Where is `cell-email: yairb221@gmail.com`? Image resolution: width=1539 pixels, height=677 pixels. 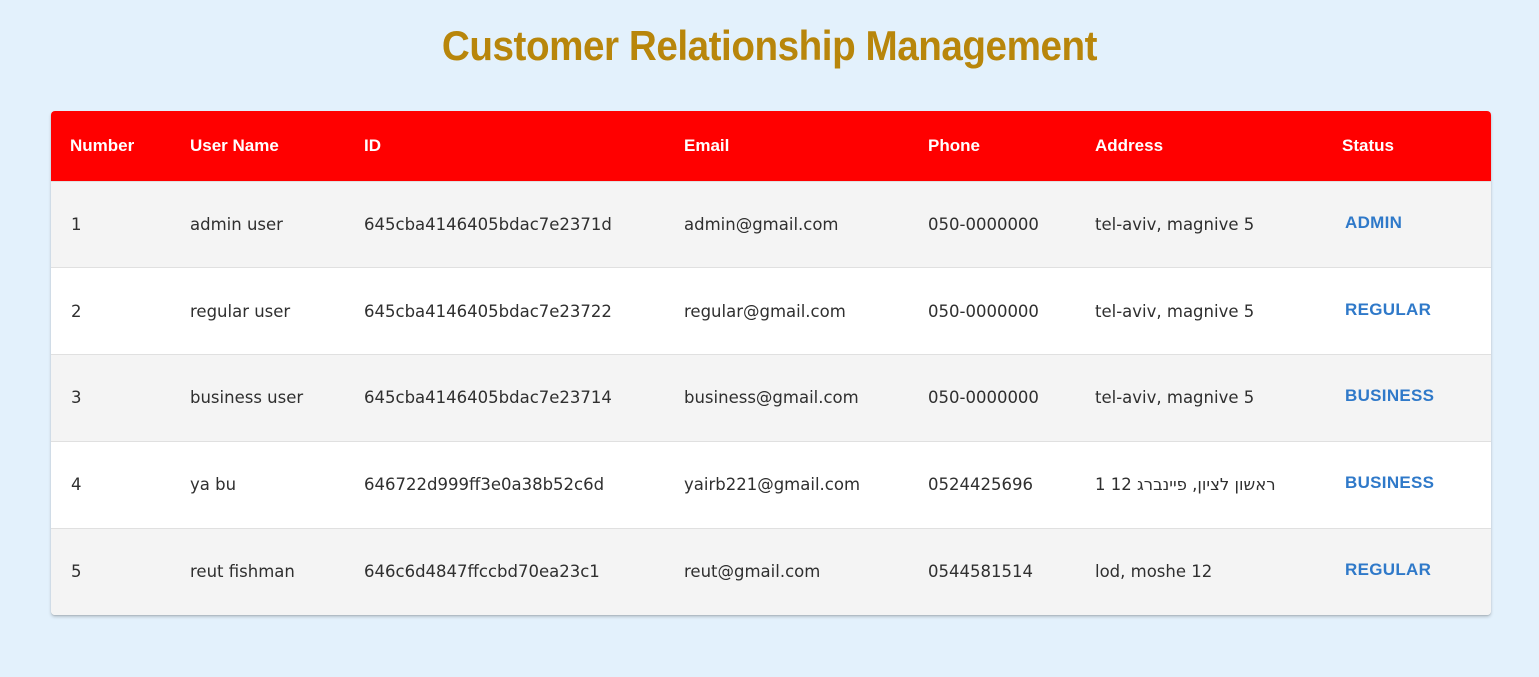
cell-email: yairb221@gmail.com is located at coordinates (772, 485).